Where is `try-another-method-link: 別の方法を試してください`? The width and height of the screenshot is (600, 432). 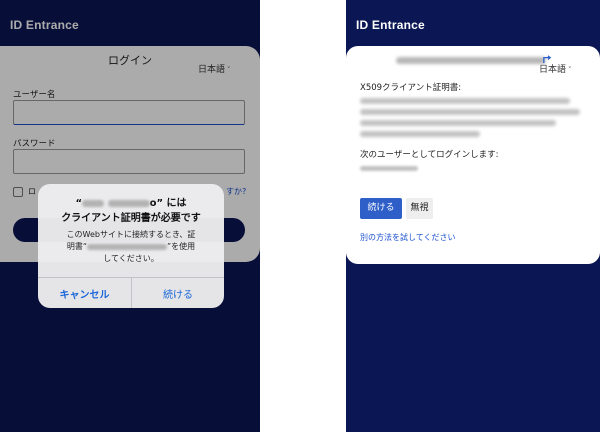
try-another-method-link: 別の方法を試してください is located at coordinates (408, 237).